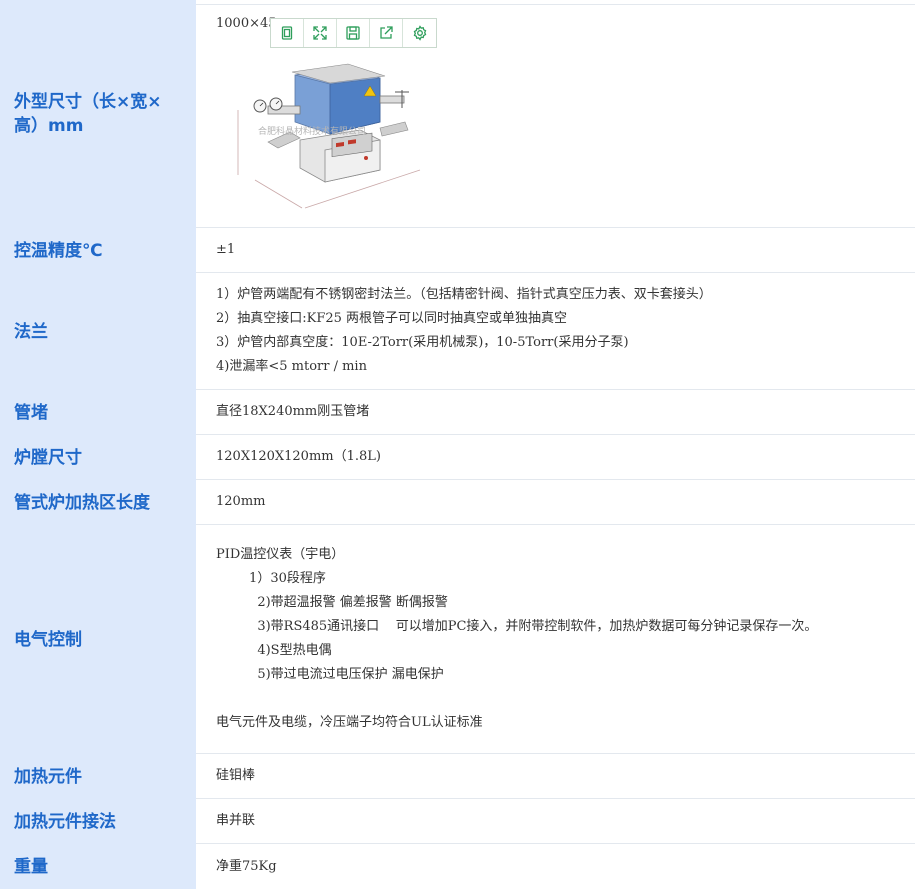  I want to click on row-value: 直径18X240mm刚玉管堵, so click(555, 412).